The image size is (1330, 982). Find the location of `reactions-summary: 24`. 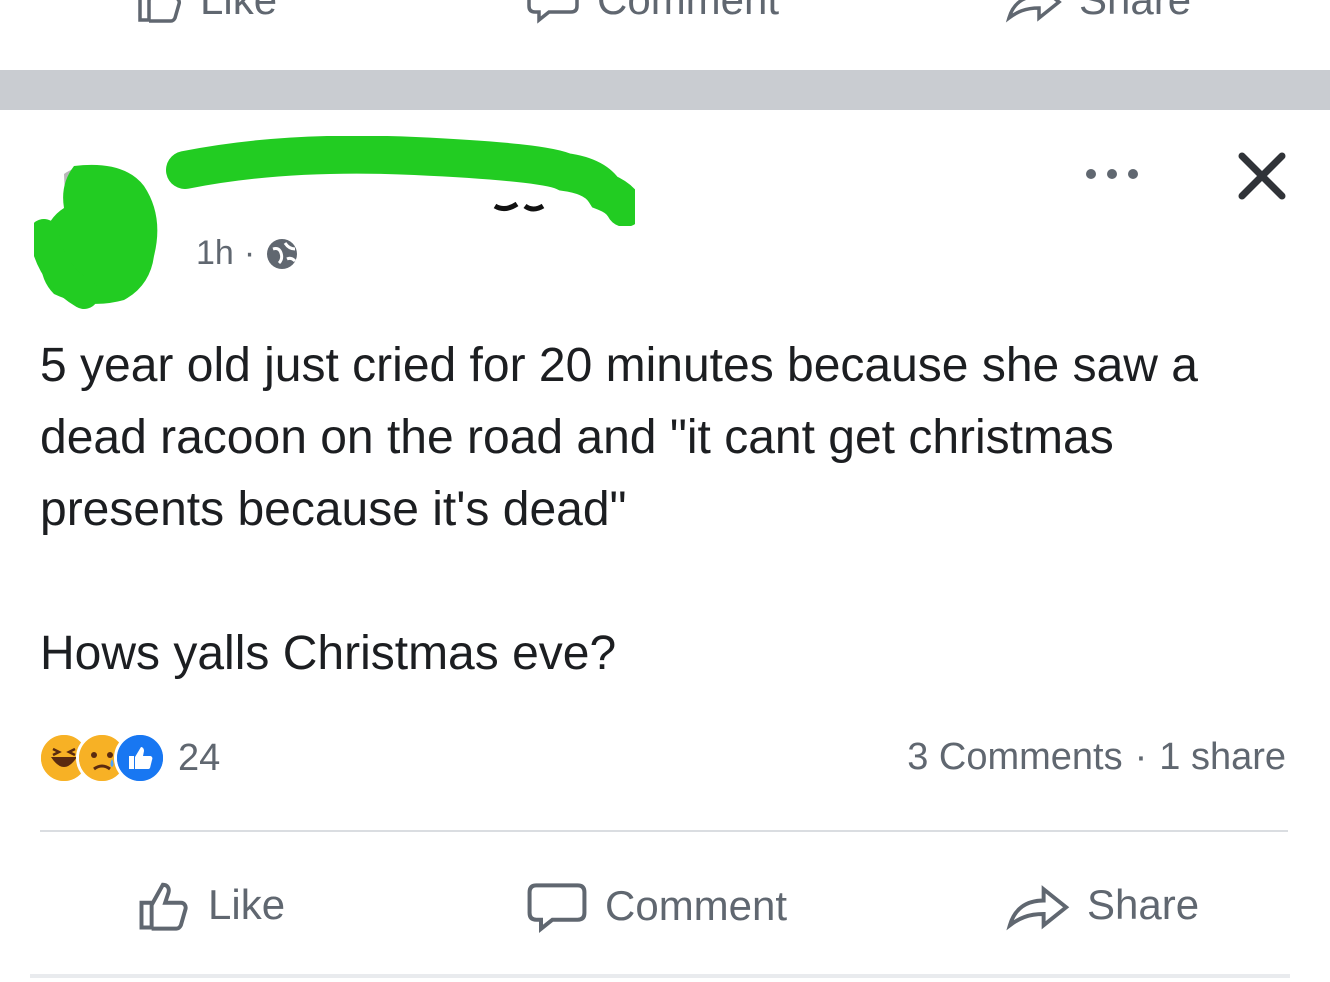

reactions-summary: 24 is located at coordinates (129, 758).